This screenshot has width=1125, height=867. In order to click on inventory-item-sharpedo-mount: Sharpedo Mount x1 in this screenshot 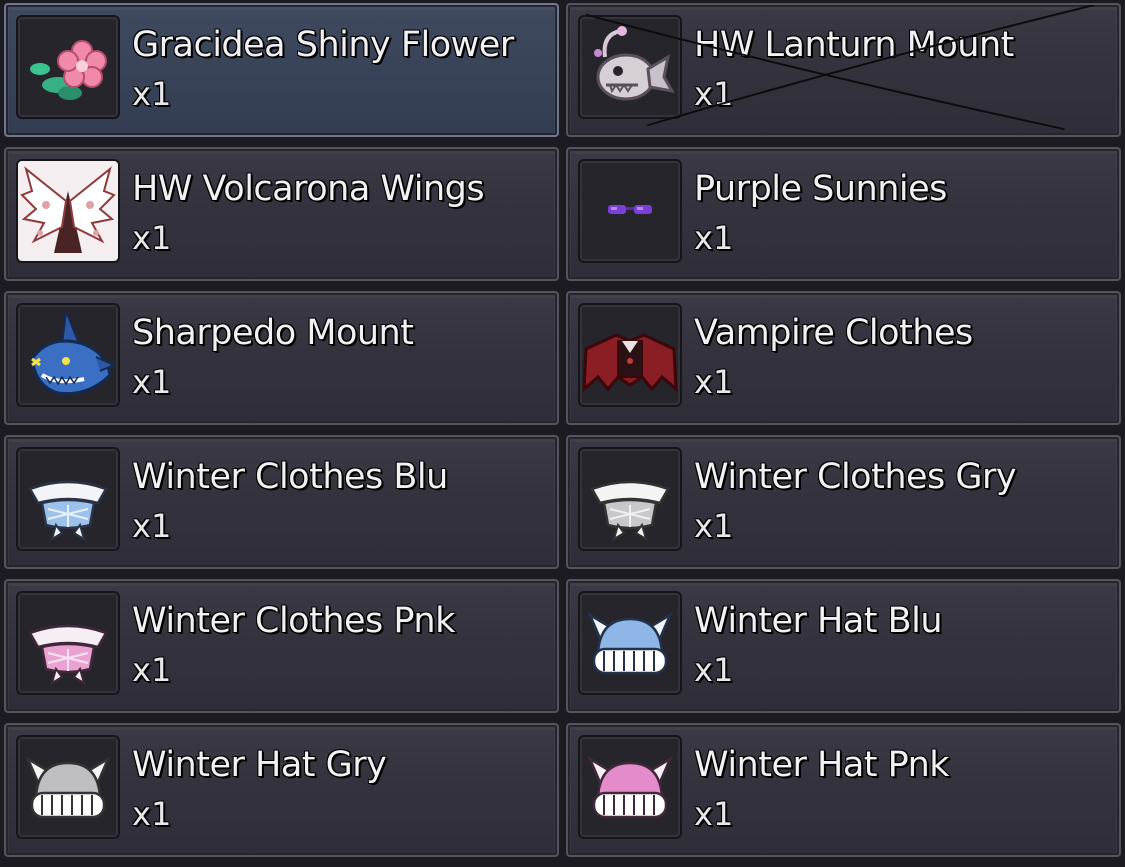, I will do `click(281, 358)`.